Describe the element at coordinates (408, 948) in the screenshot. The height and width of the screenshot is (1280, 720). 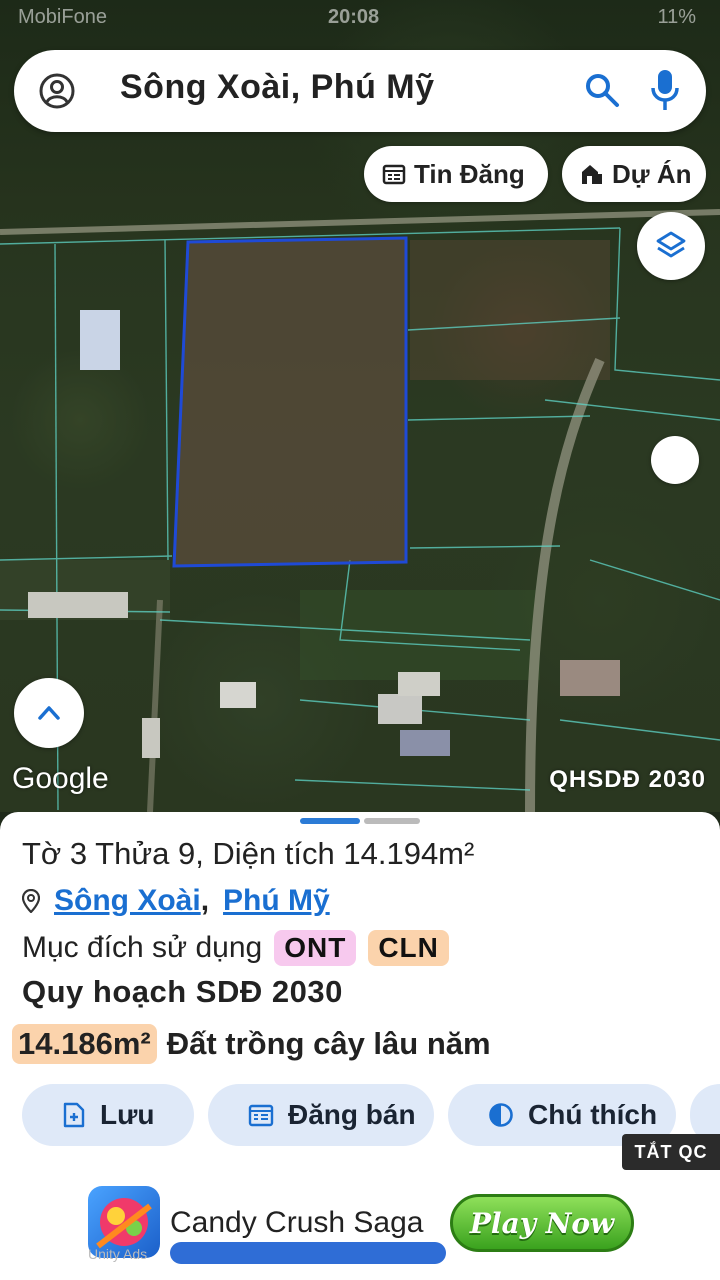
I see `land-use-tag-cln: CLN` at that location.